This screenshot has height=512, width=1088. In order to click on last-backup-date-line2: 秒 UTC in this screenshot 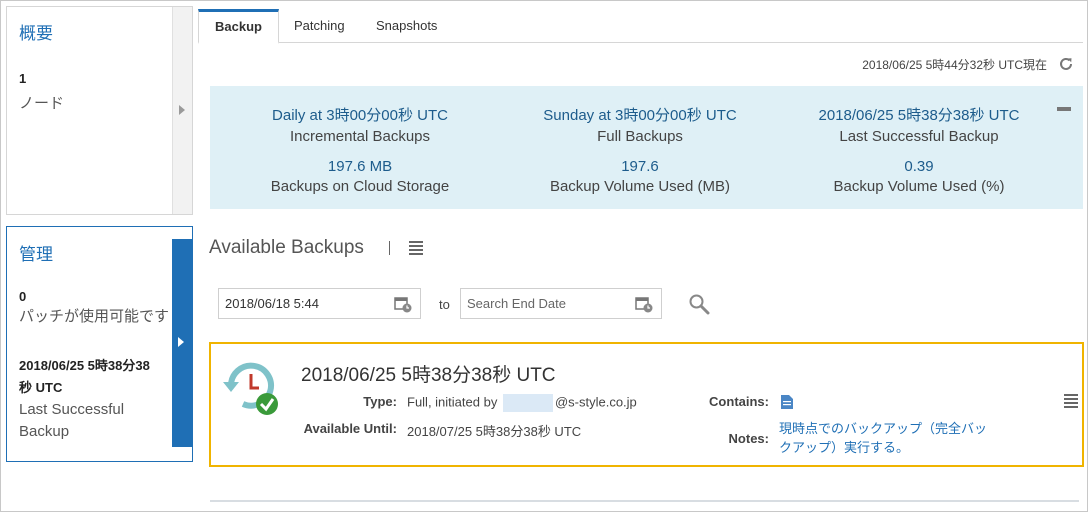, I will do `click(41, 387)`.